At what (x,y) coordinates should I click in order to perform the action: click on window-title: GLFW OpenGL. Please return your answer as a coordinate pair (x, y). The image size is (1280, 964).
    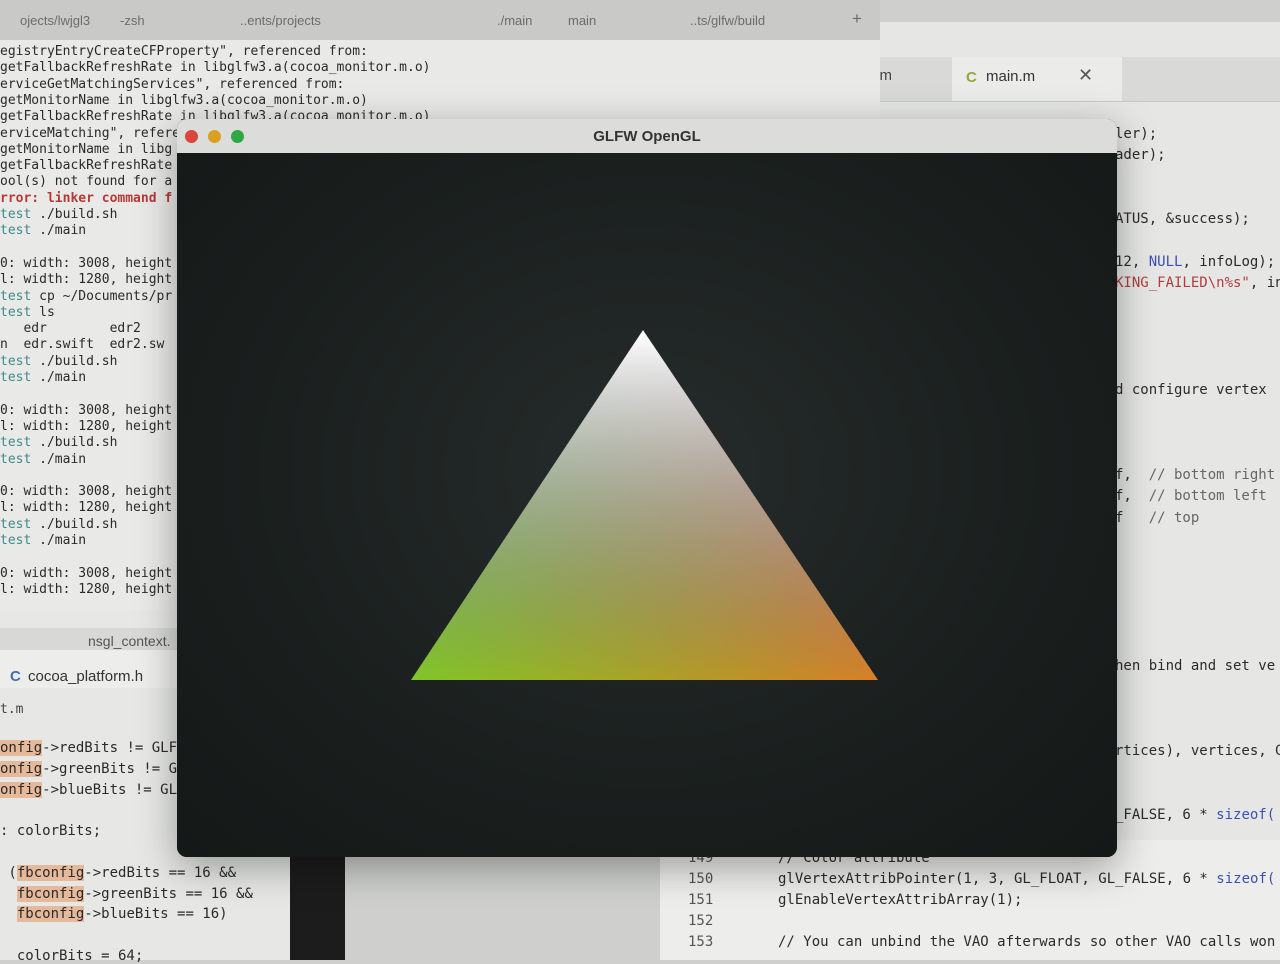
    Looking at the image, I should click on (647, 136).